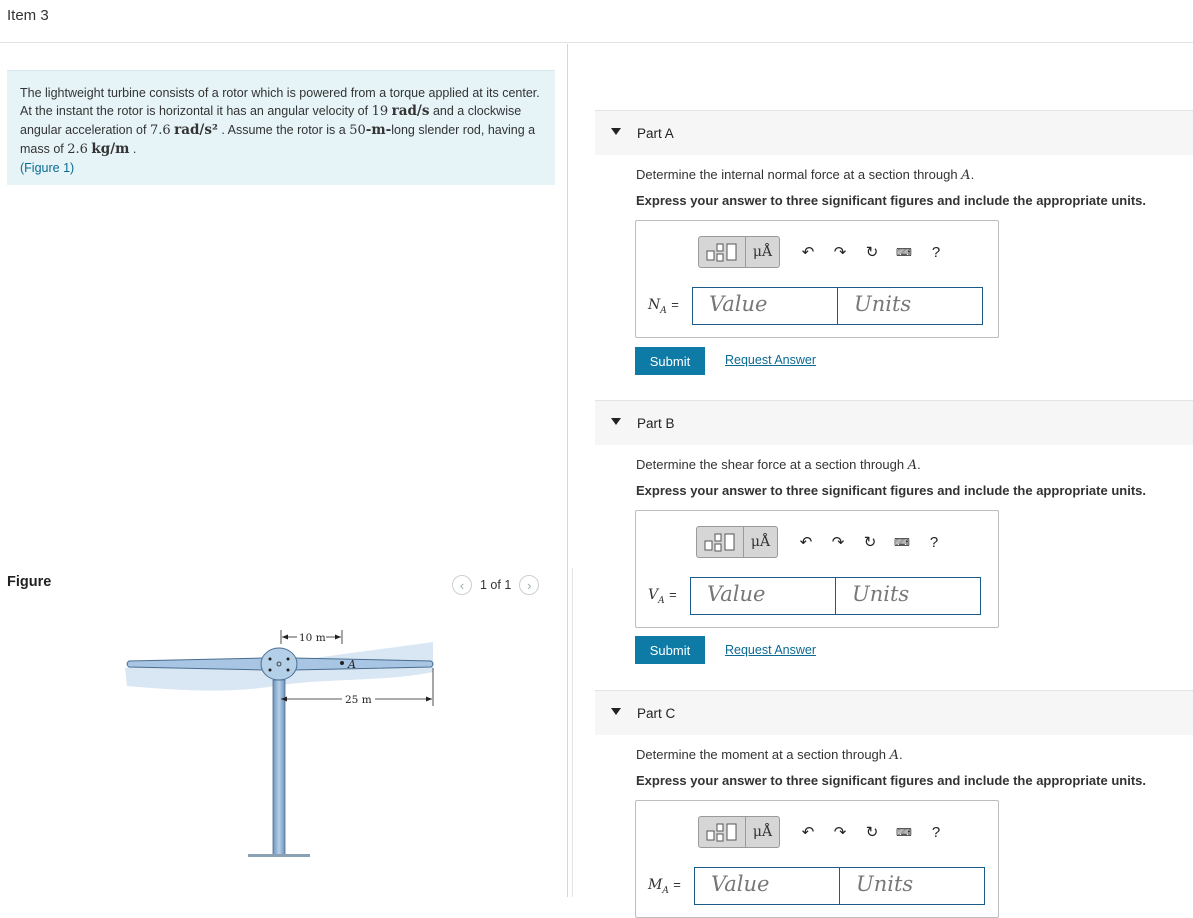  I want to click on item-title: Item 3, so click(28, 15).